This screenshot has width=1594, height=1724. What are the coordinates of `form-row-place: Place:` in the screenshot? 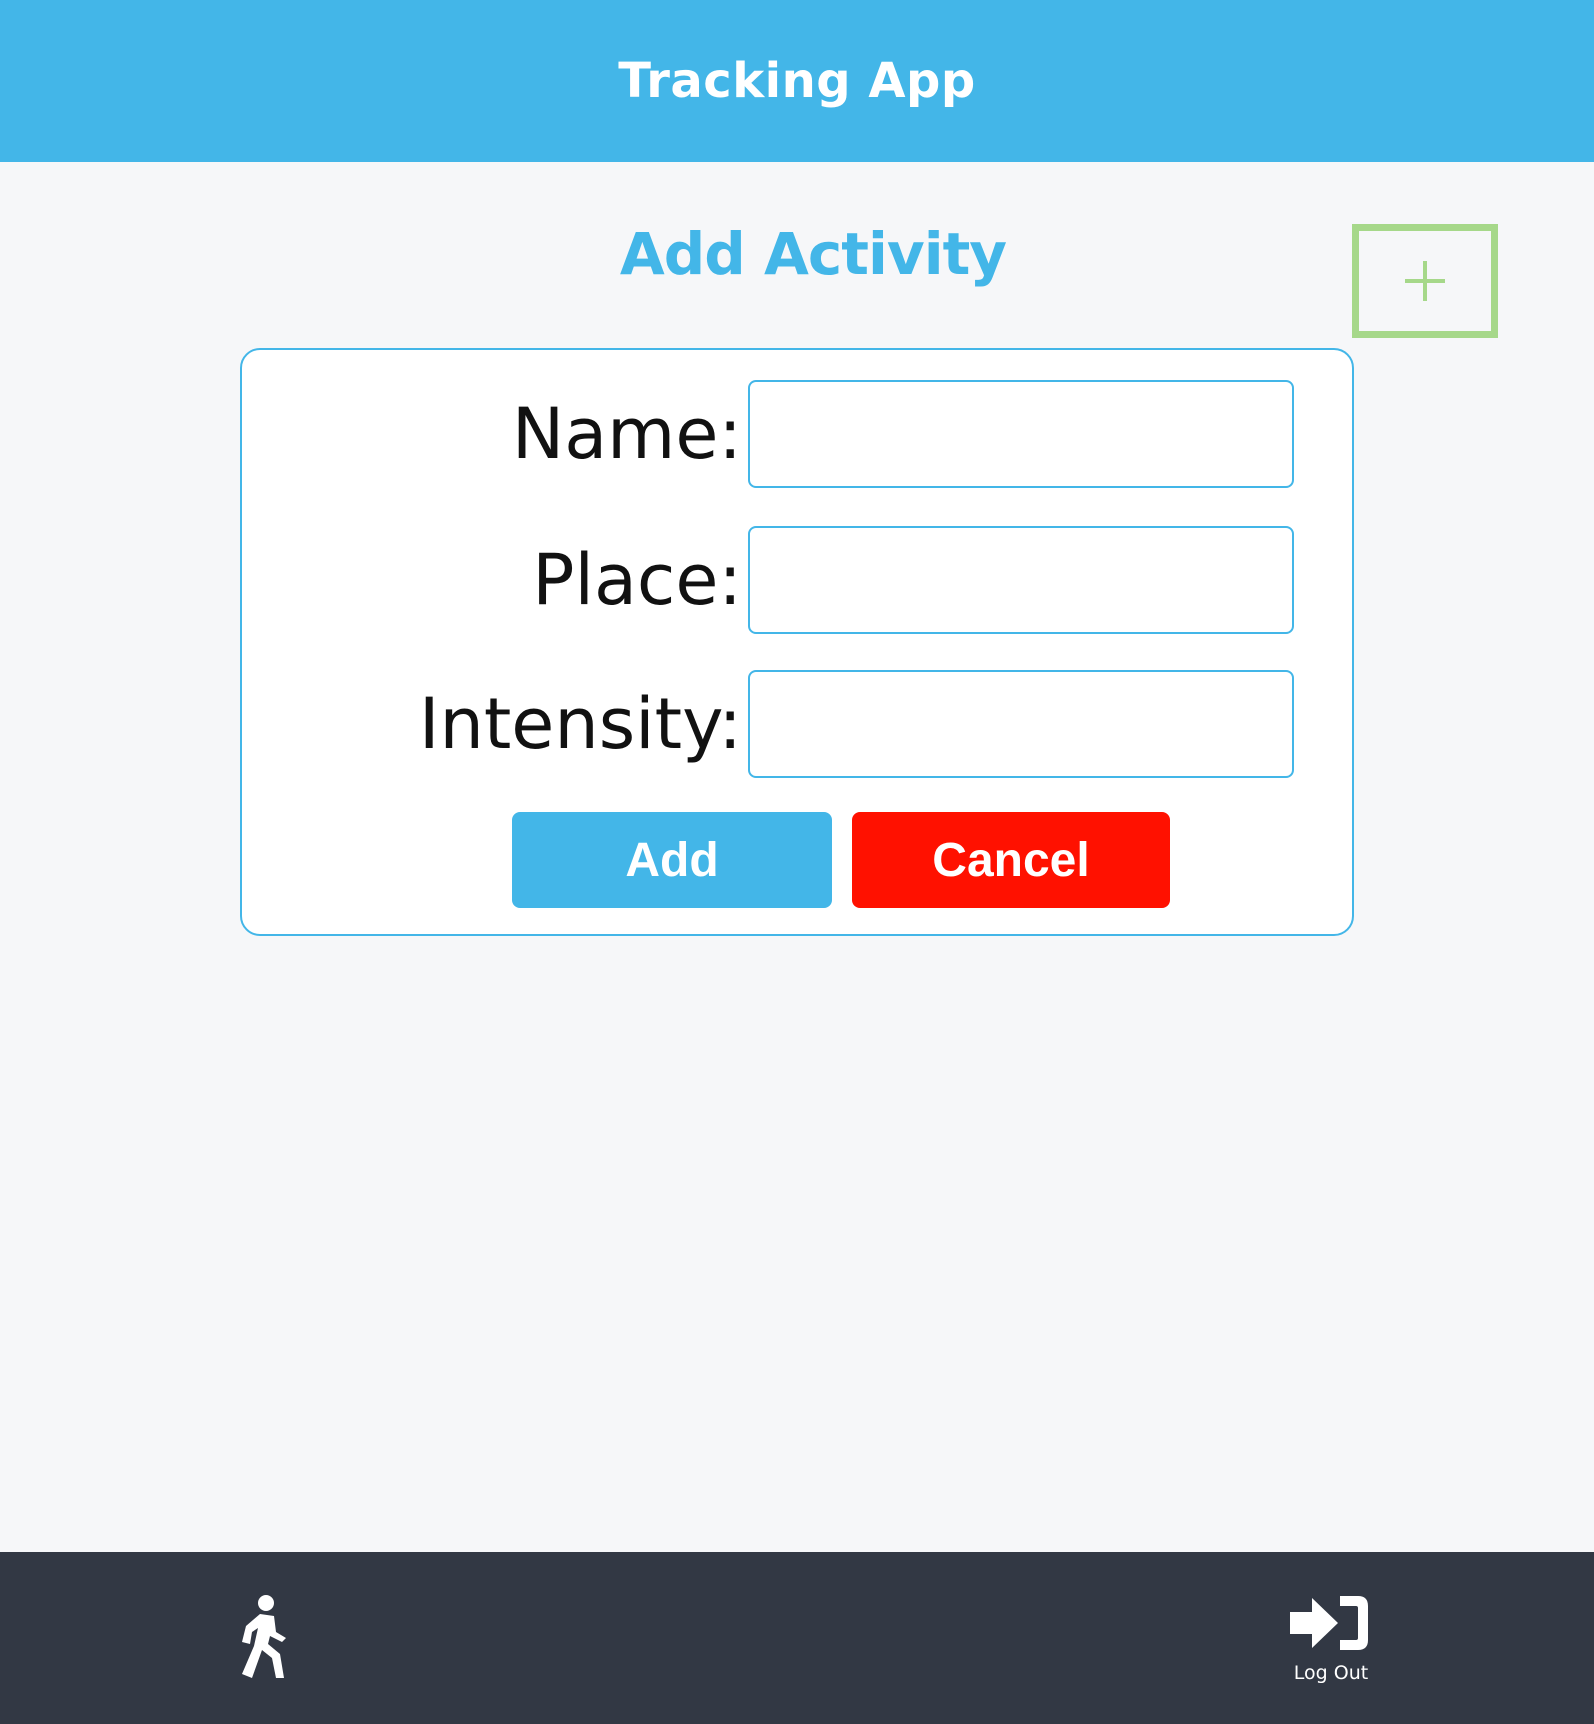 It's located at (797, 580).